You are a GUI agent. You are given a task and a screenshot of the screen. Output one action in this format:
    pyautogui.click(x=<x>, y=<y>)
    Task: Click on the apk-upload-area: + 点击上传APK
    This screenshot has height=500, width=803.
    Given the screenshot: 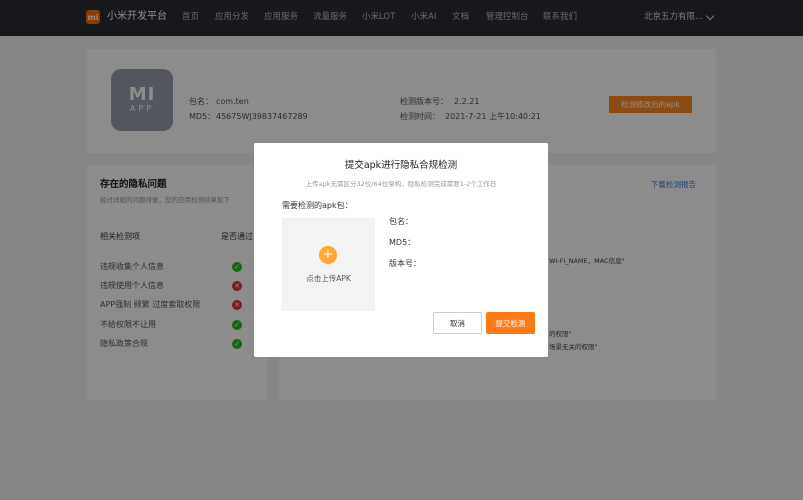 What is the action you would take?
    pyautogui.click(x=328, y=264)
    